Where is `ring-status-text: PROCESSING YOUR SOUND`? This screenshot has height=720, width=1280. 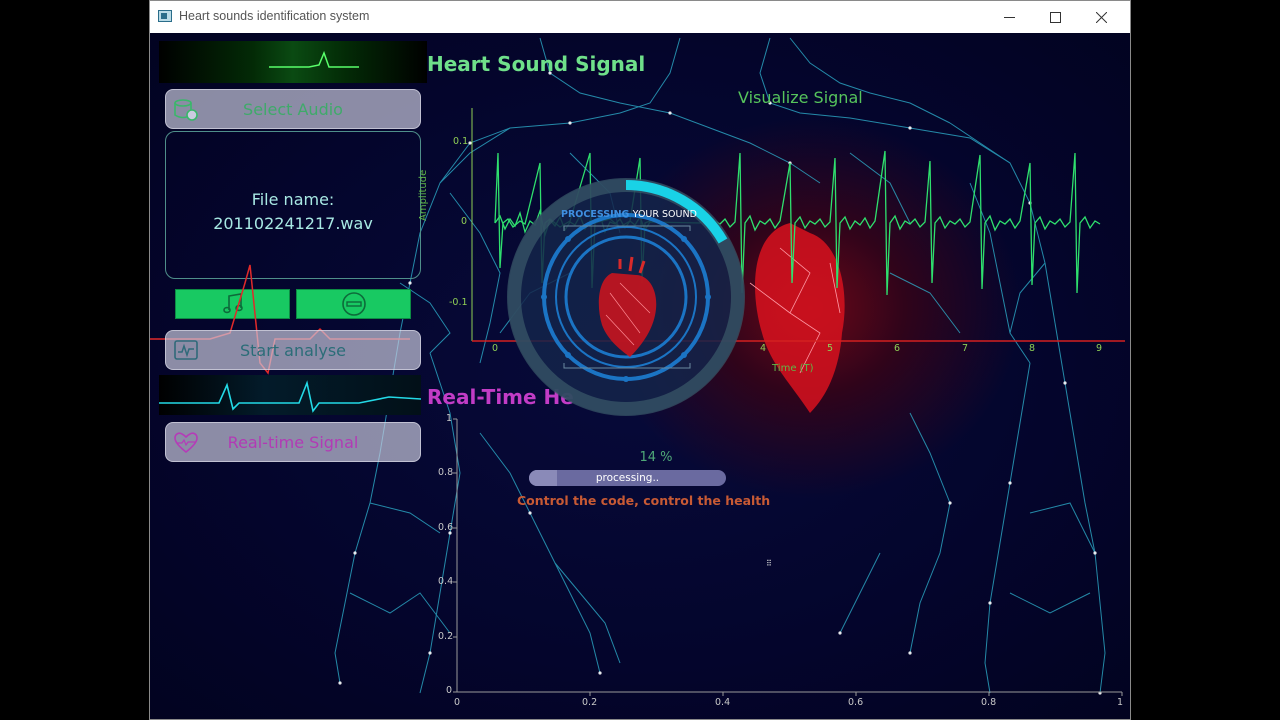 ring-status-text: PROCESSING YOUR SOUND is located at coordinates (629, 214).